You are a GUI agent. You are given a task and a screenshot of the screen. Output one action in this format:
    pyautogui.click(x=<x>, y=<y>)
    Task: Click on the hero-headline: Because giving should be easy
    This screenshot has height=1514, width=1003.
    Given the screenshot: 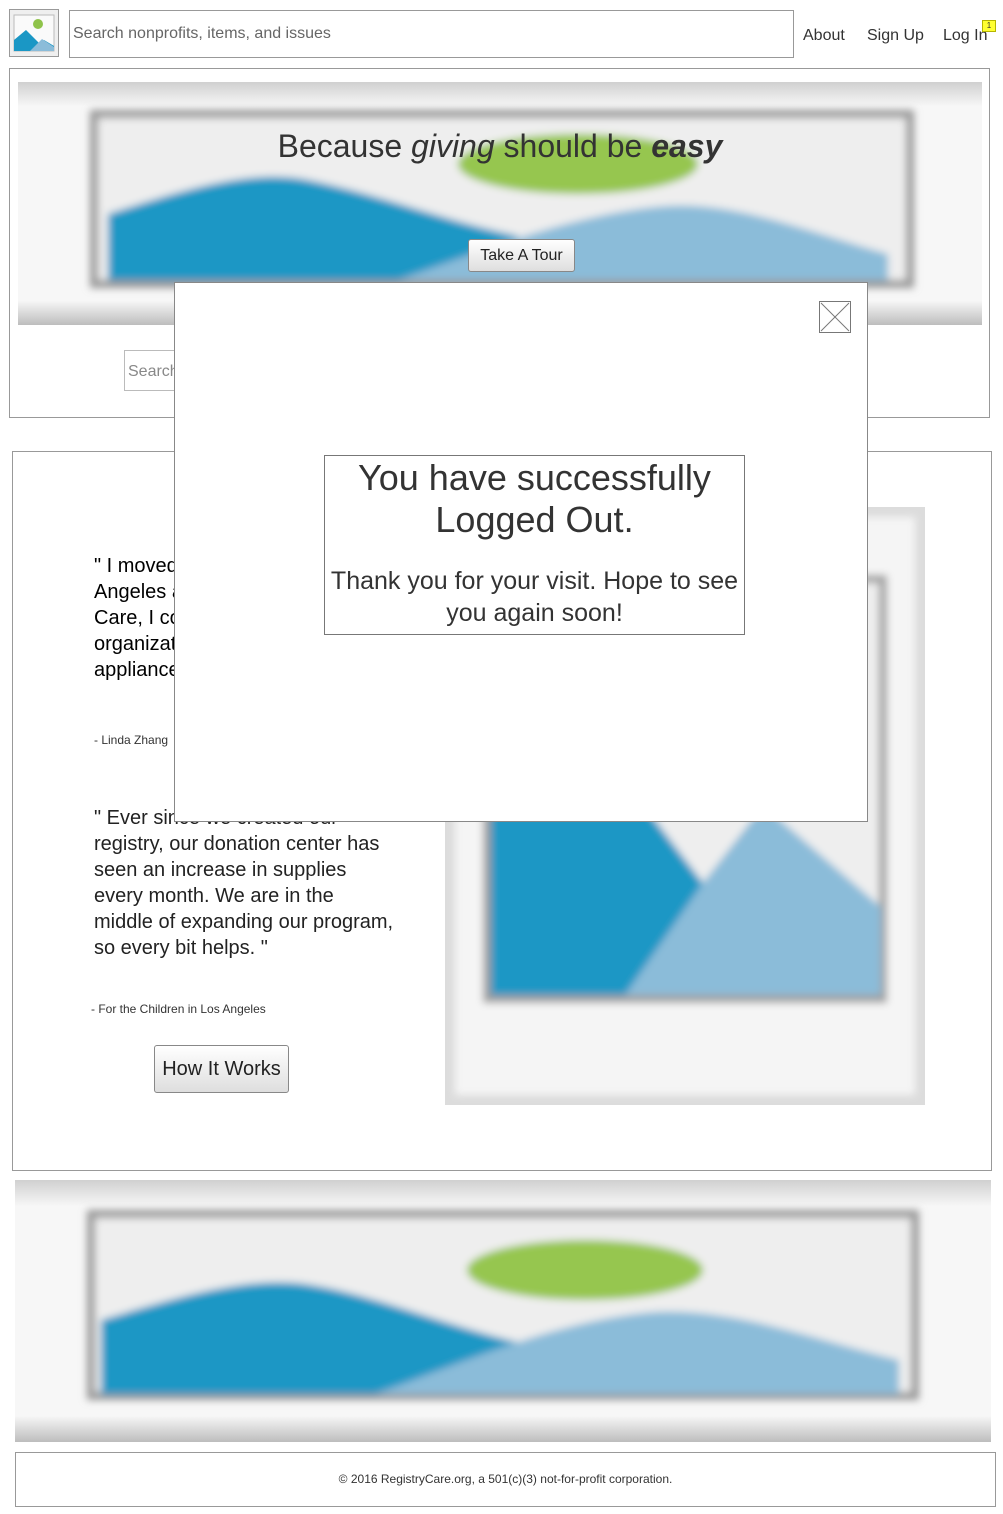 What is the action you would take?
    pyautogui.click(x=500, y=146)
    